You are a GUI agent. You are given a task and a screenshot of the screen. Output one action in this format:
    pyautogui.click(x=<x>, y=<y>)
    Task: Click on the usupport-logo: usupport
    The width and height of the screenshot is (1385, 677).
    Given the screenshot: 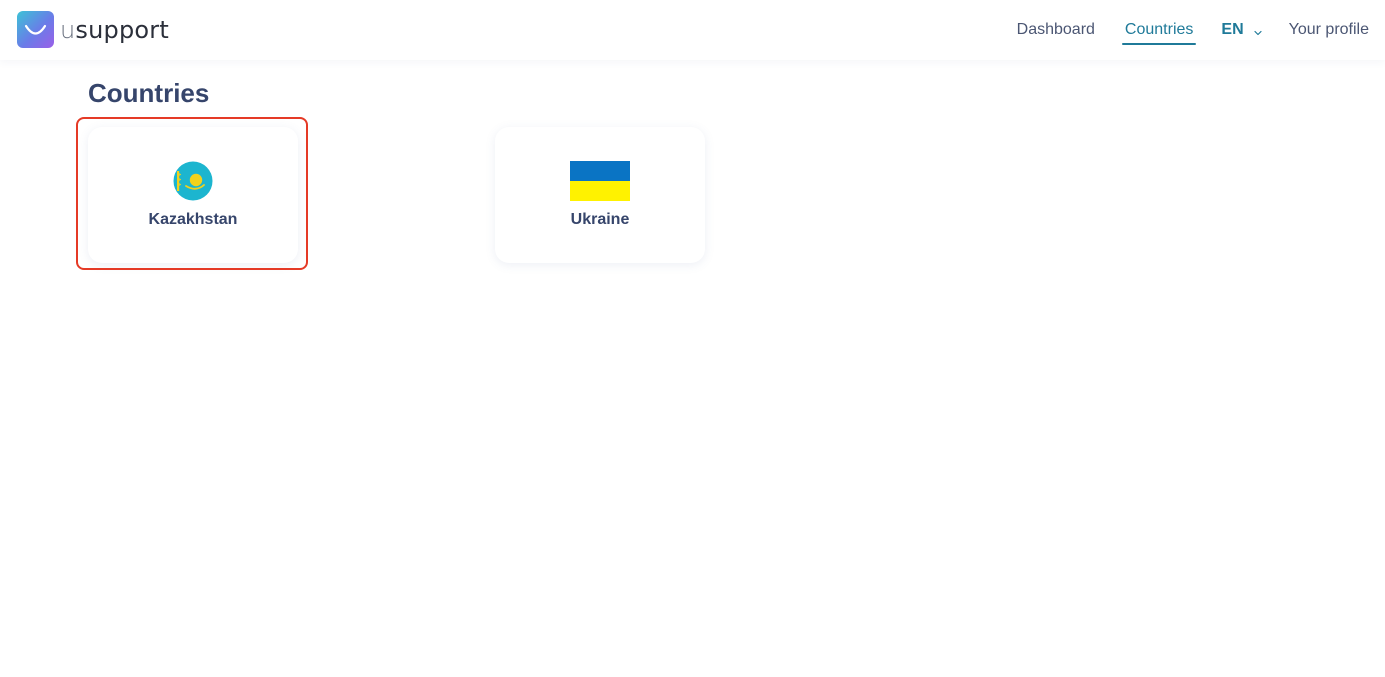 What is the action you would take?
    pyautogui.click(x=93, y=29)
    